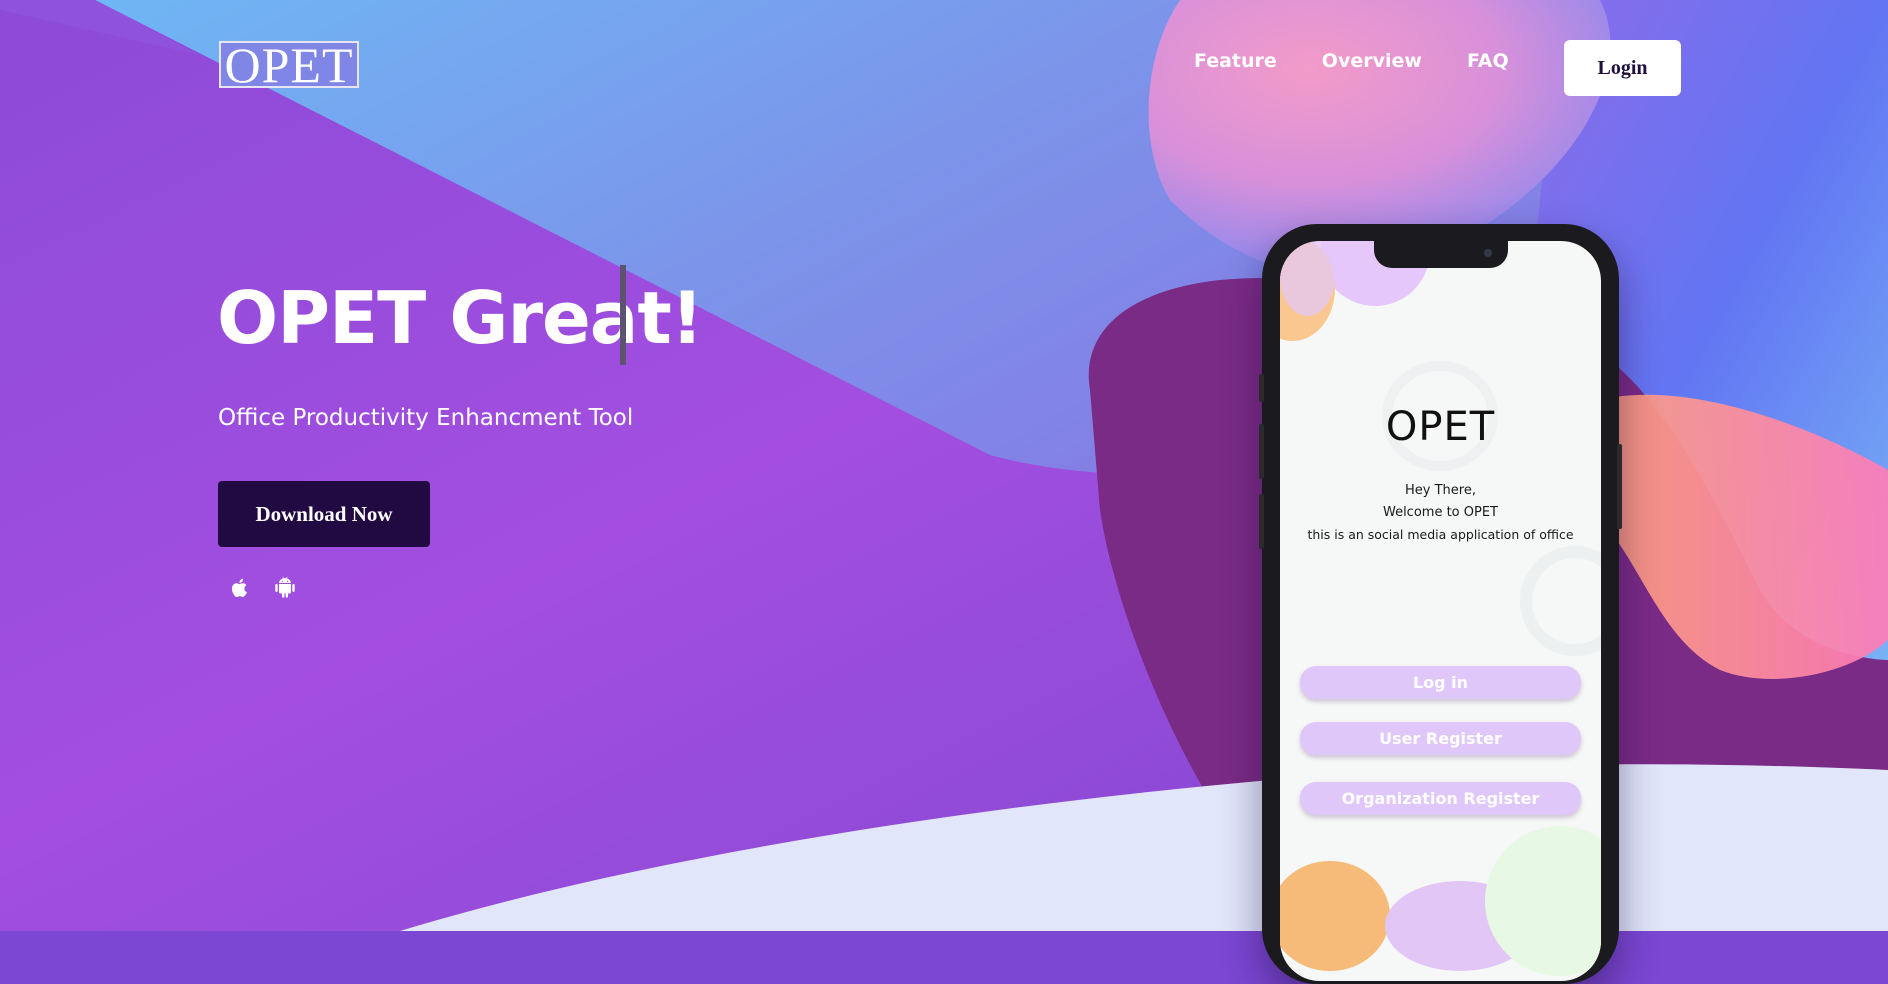 This screenshot has width=1888, height=984. What do you see at coordinates (324, 514) in the screenshot?
I see `download-now-button: Download Now` at bounding box center [324, 514].